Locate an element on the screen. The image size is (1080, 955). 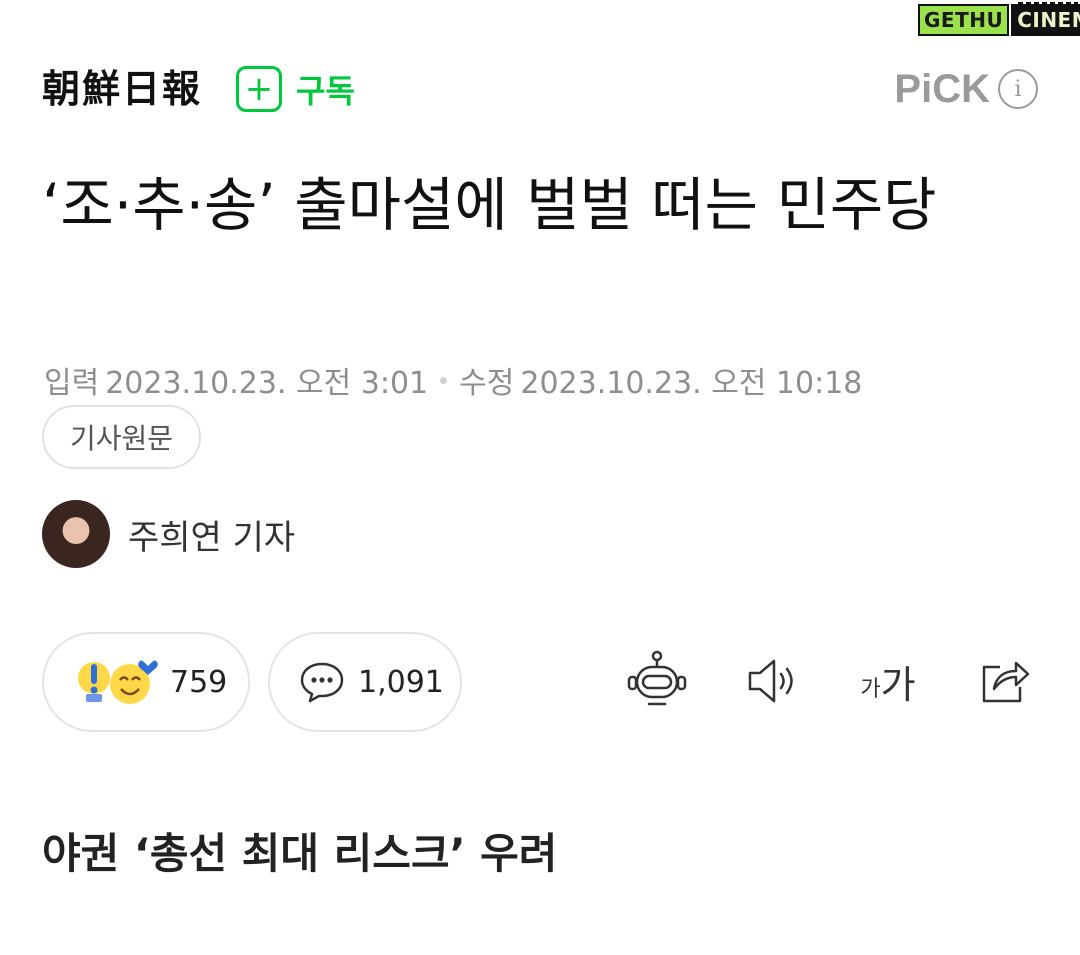
watermark-text-getthu: GETHU is located at coordinates (964, 20).